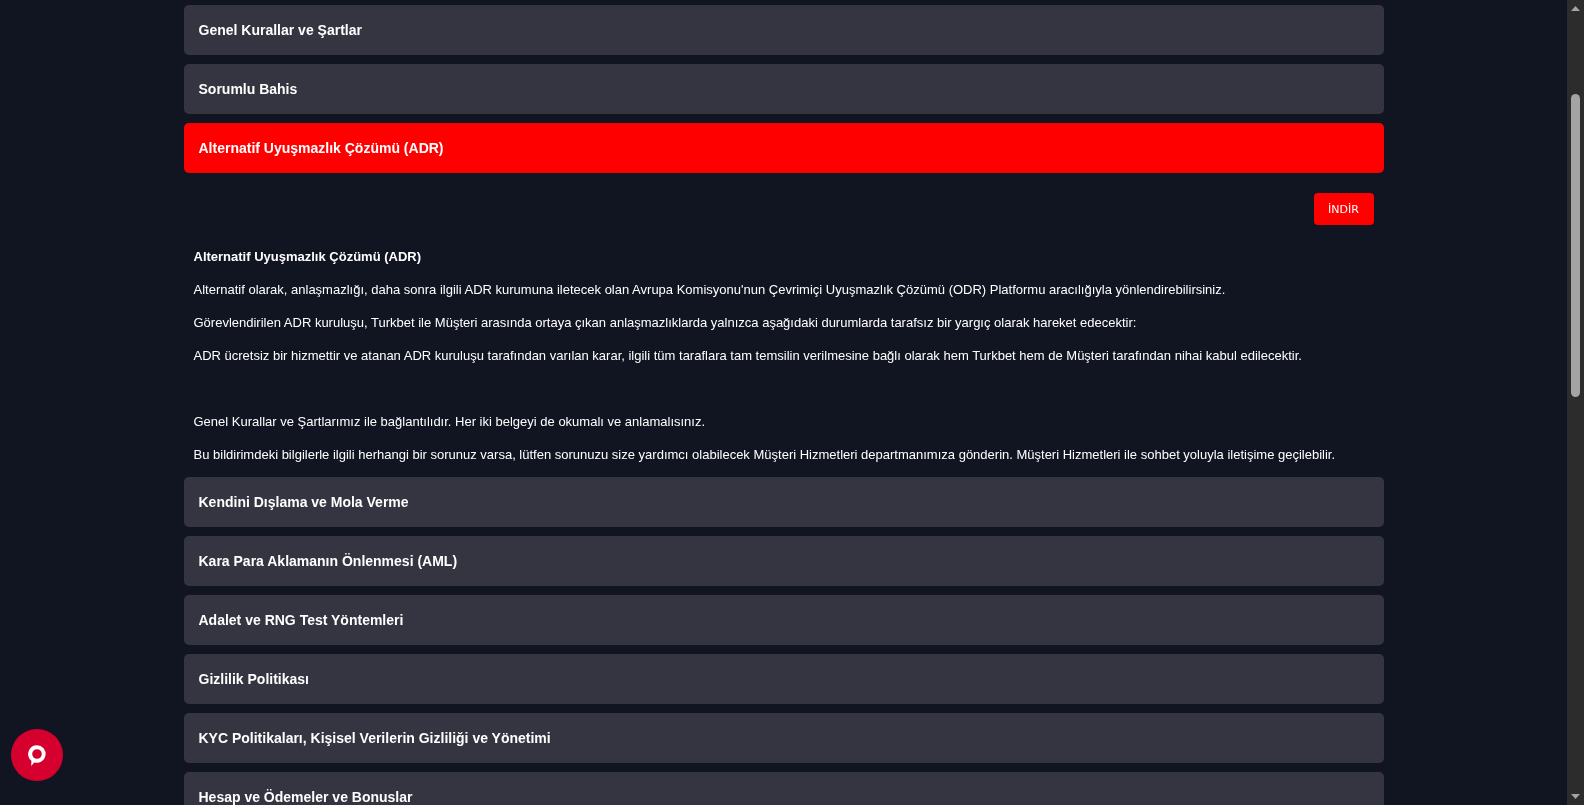 This screenshot has width=1584, height=805. I want to click on chat-bubble-icon, so click(37, 755).